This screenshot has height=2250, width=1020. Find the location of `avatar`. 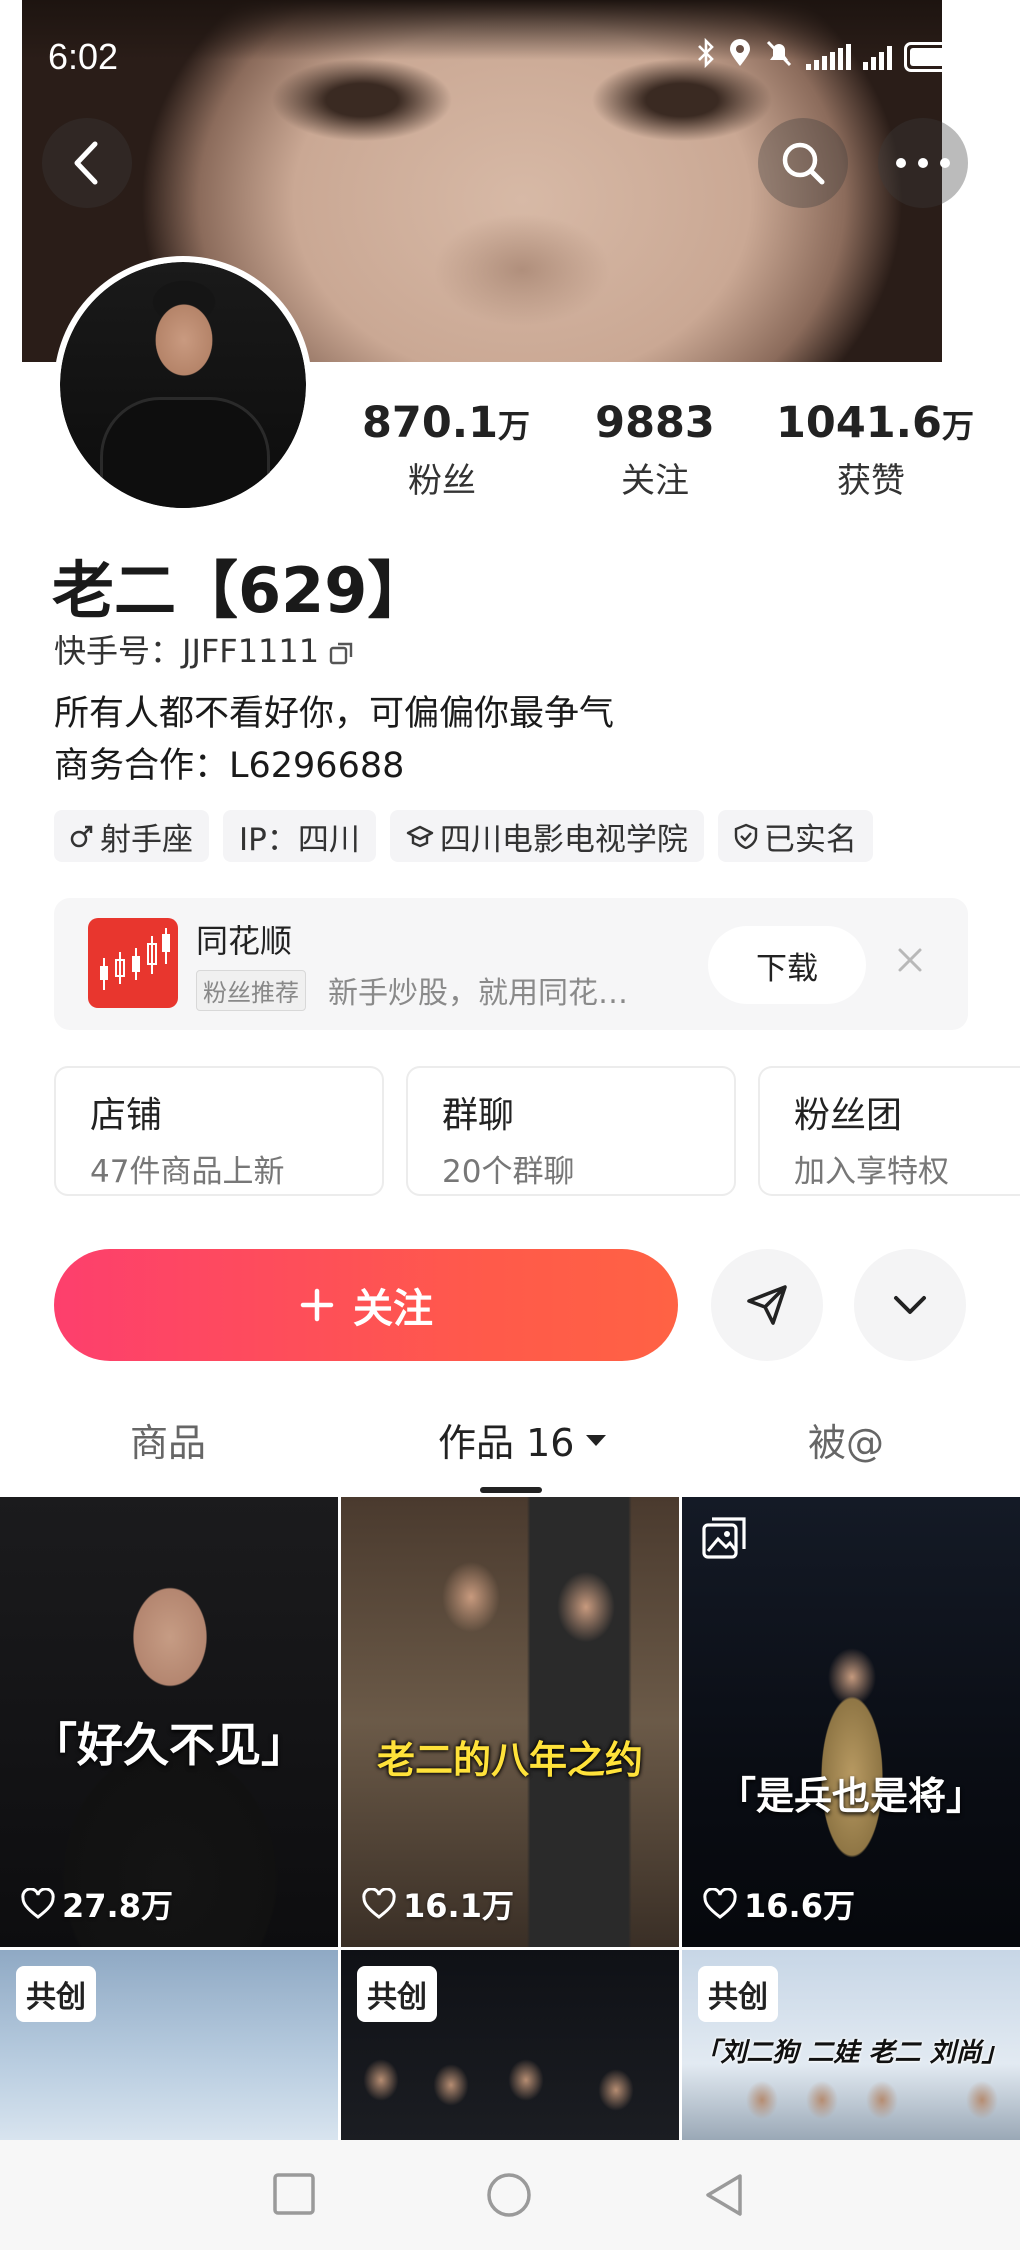

avatar is located at coordinates (183, 385).